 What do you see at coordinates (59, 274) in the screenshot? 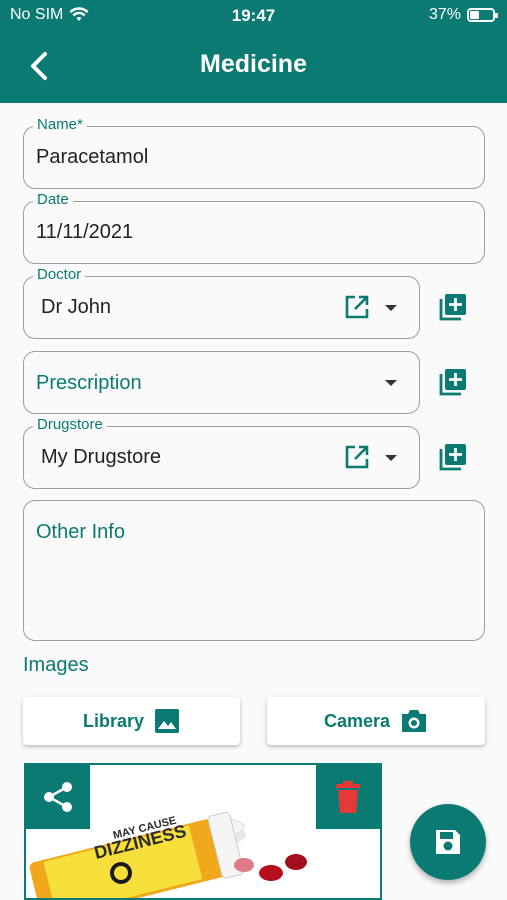
I see `doctor-label: Doctor` at bounding box center [59, 274].